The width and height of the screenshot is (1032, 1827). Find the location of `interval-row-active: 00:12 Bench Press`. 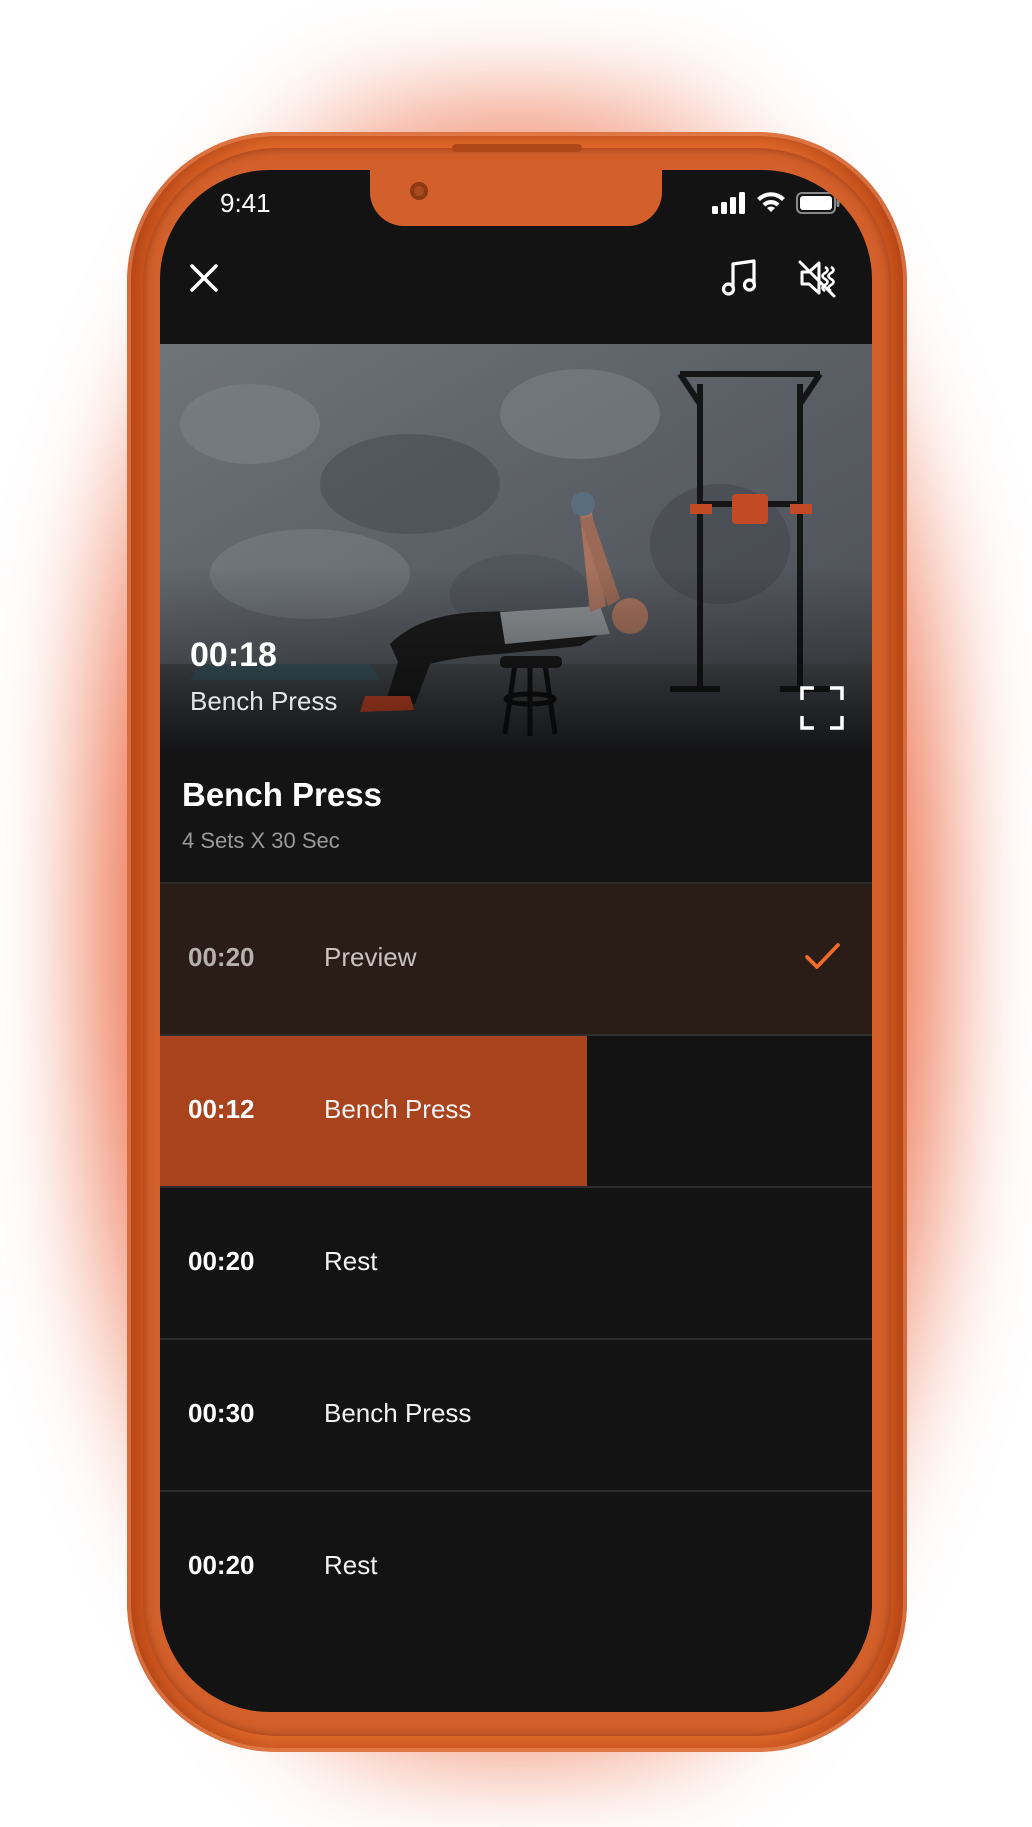

interval-row-active: 00:12 Bench Press is located at coordinates (516, 1110).